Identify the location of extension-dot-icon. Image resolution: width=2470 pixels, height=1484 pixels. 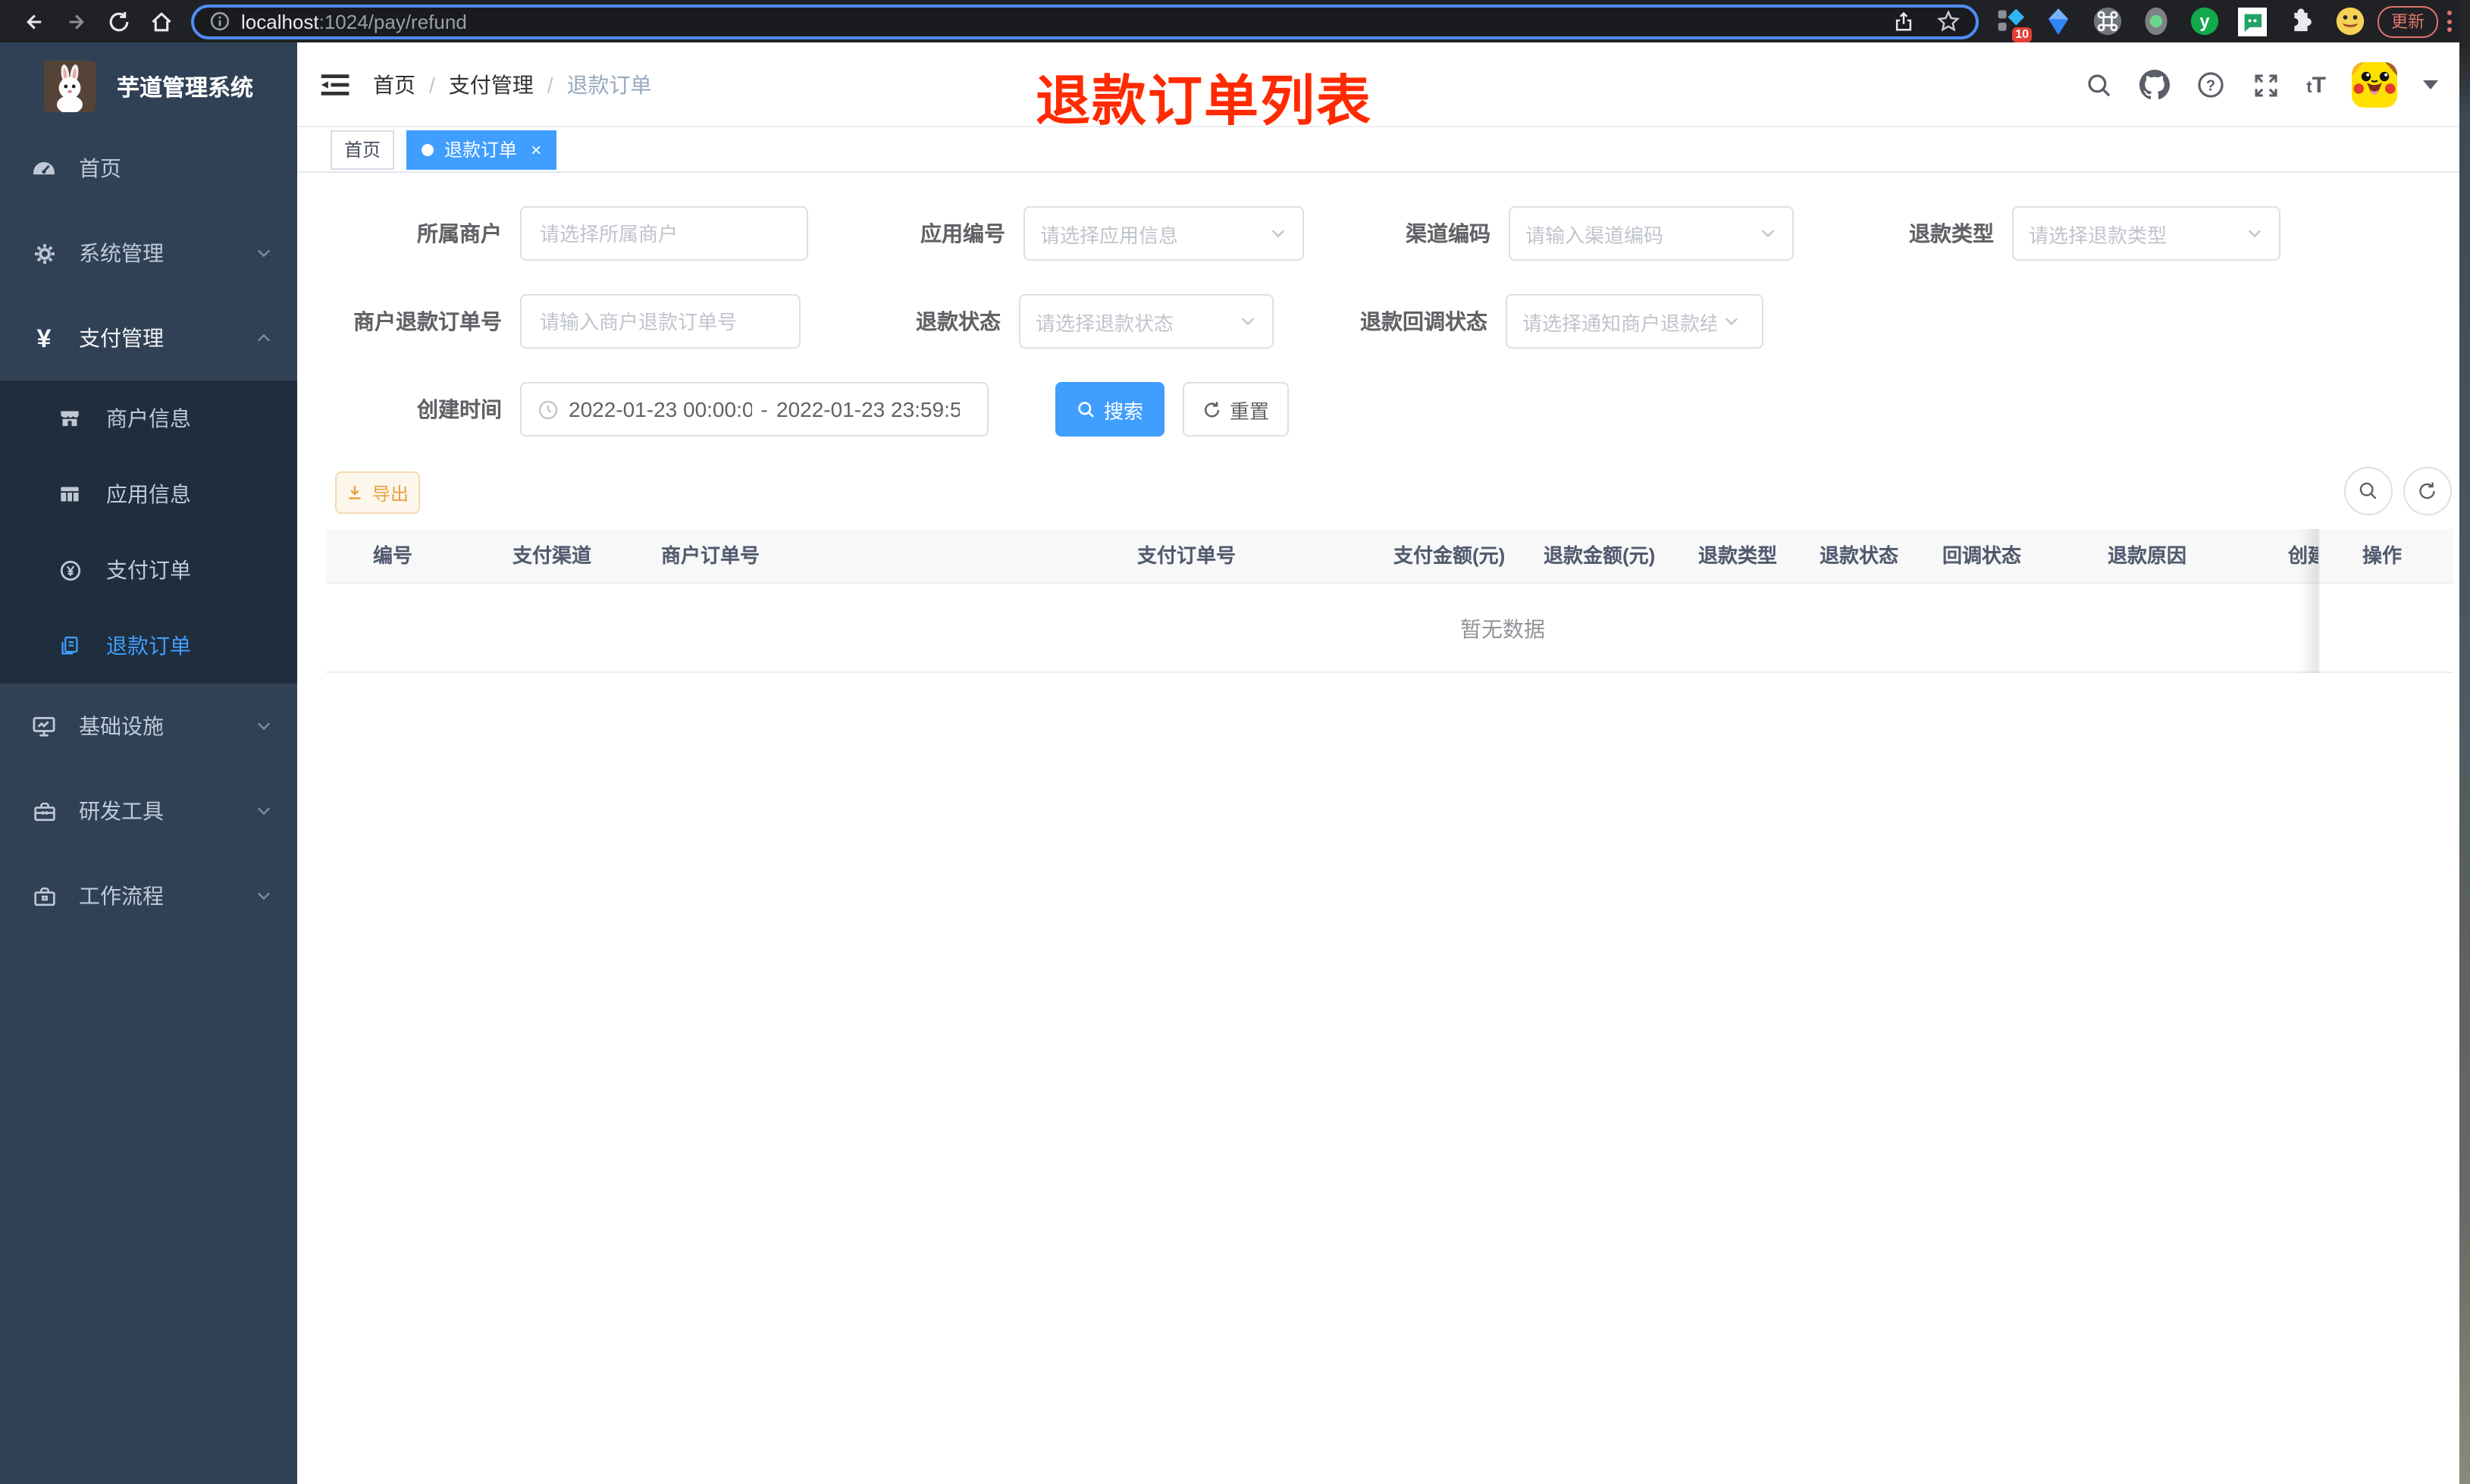
(2155, 21).